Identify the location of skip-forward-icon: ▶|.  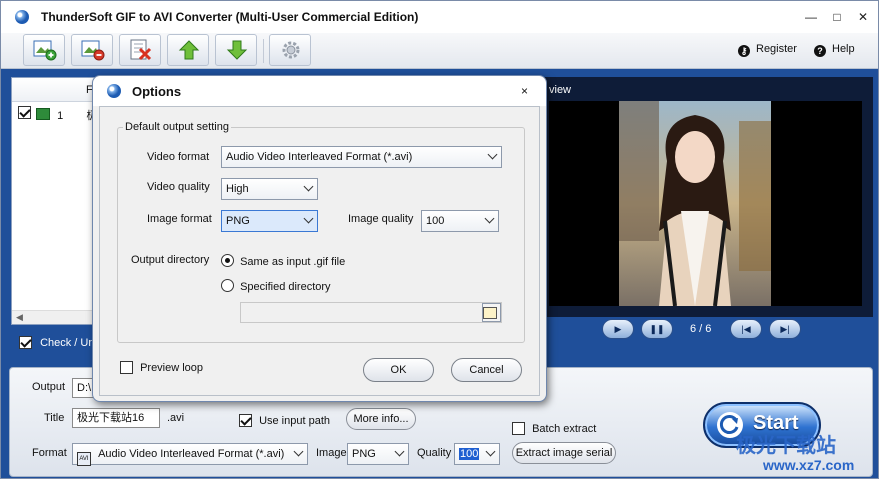
(785, 329).